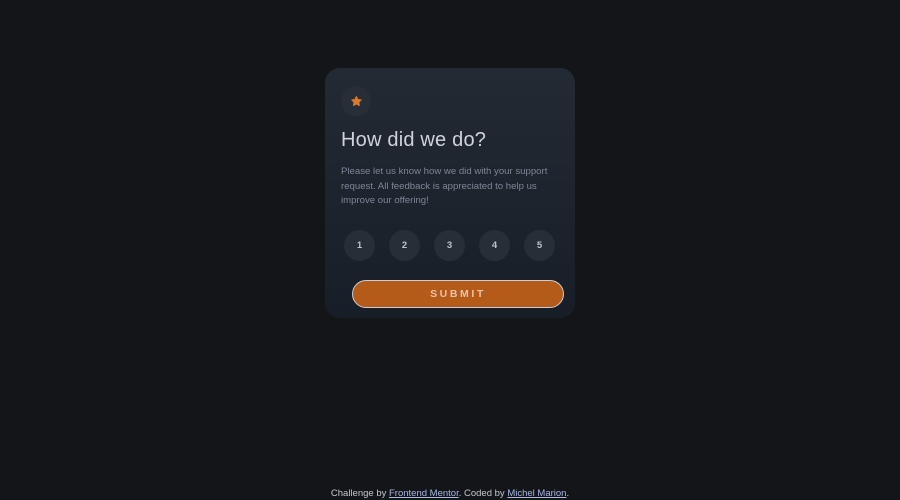 This screenshot has width=900, height=500. I want to click on rating-options: 1 2 3 4 5, so click(449, 245).